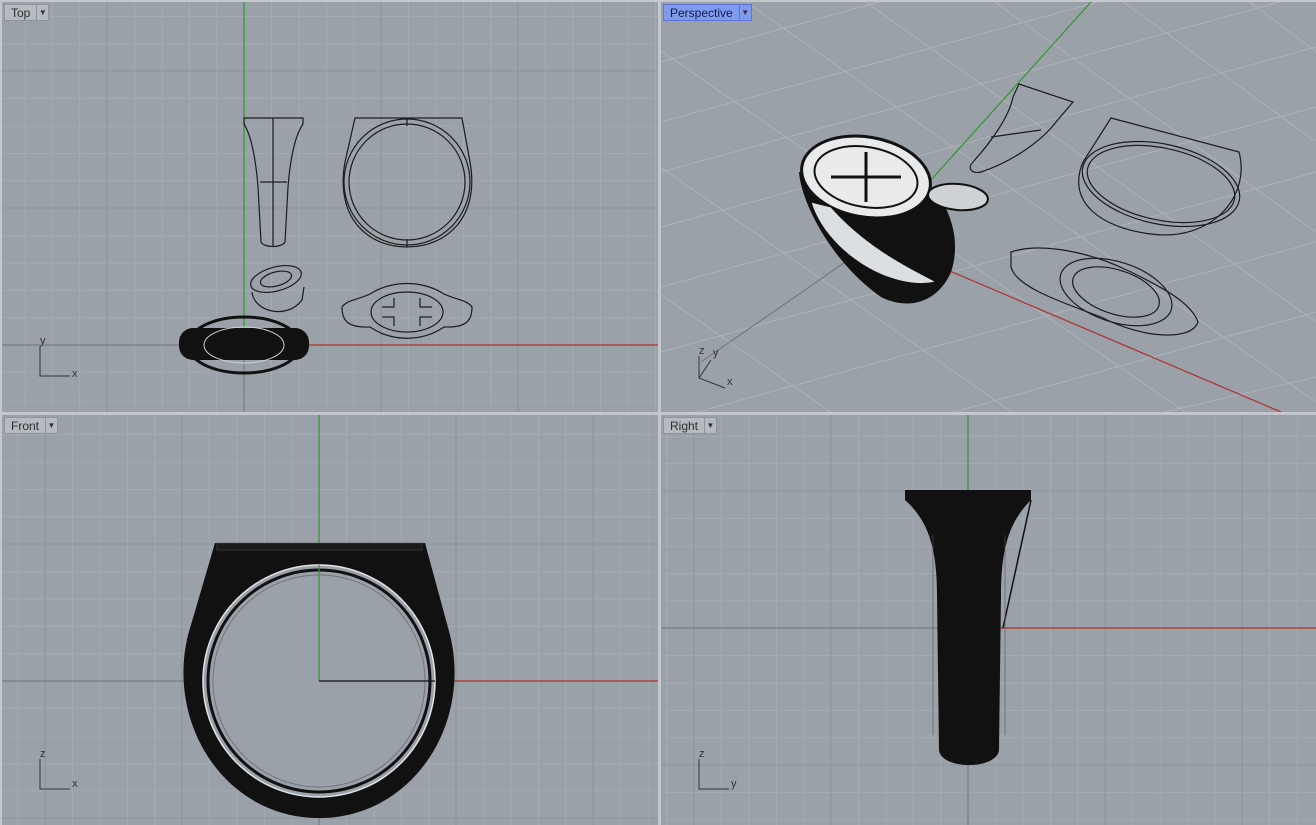 This screenshot has width=1316, height=825. I want to click on viewport-front-title: Front ▼, so click(31, 425).